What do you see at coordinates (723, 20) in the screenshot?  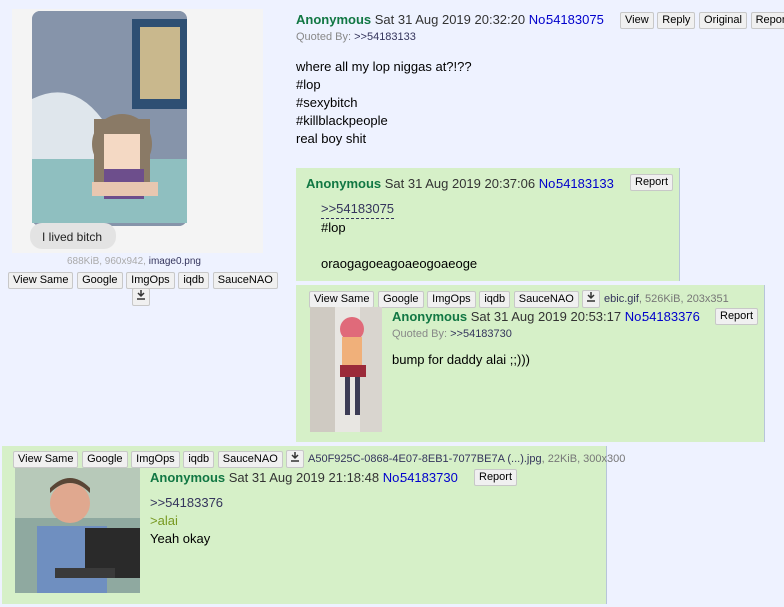 I see `original-button: Original` at bounding box center [723, 20].